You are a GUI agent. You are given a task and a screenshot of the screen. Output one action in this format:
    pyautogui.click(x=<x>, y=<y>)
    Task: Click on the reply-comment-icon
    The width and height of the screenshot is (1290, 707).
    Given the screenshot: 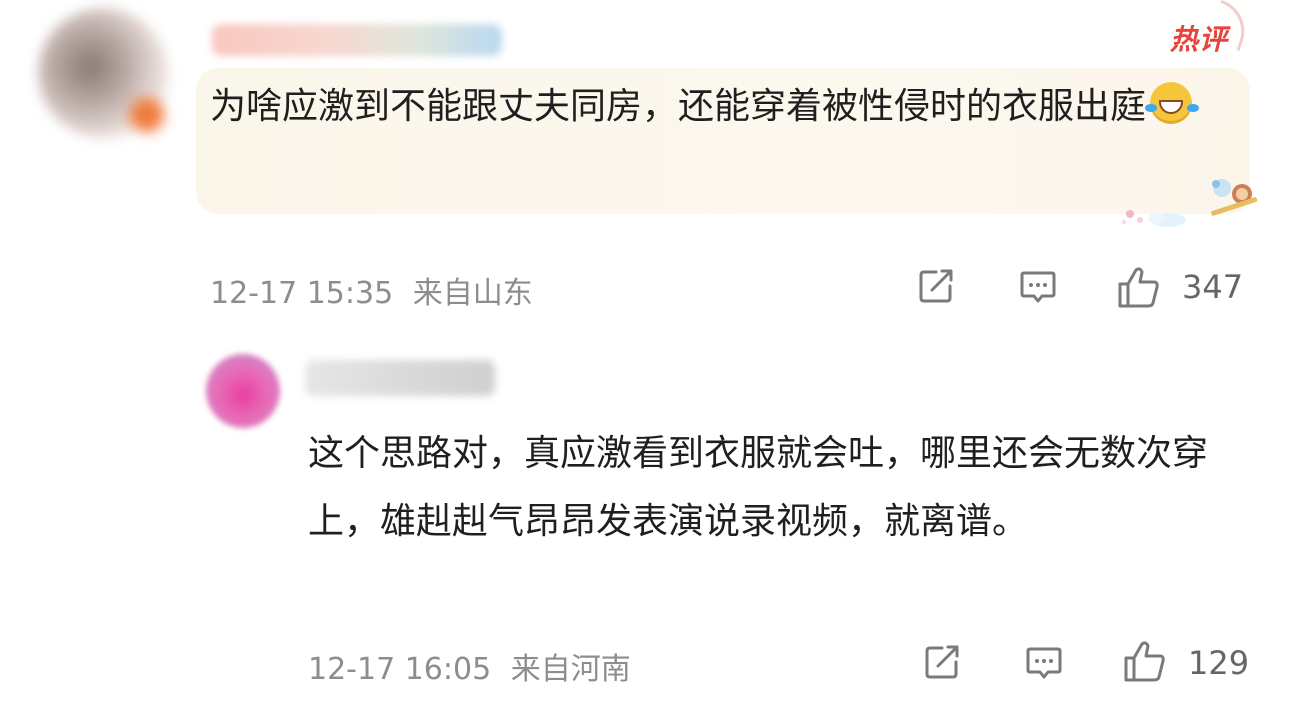 What is the action you would take?
    pyautogui.click(x=1044, y=662)
    